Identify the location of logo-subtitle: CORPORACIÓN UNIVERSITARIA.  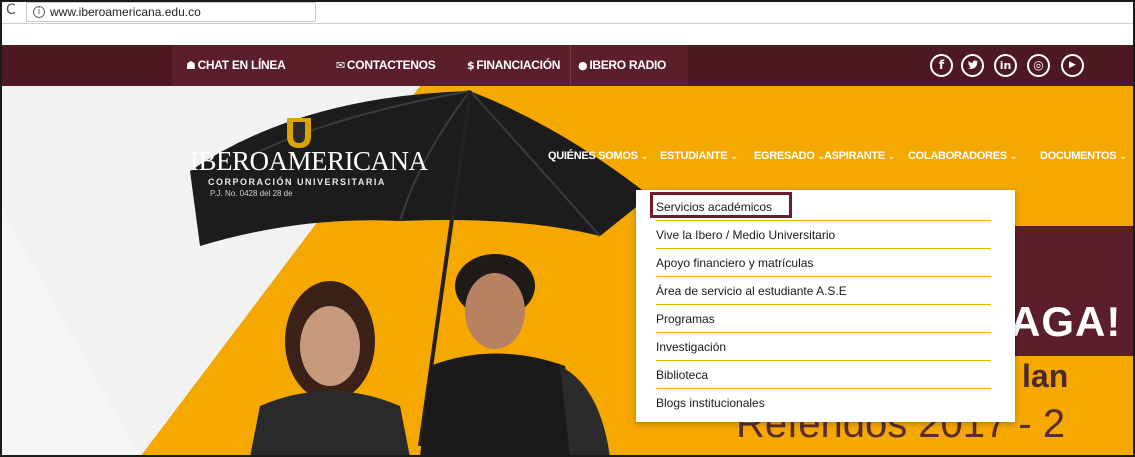
(297, 182).